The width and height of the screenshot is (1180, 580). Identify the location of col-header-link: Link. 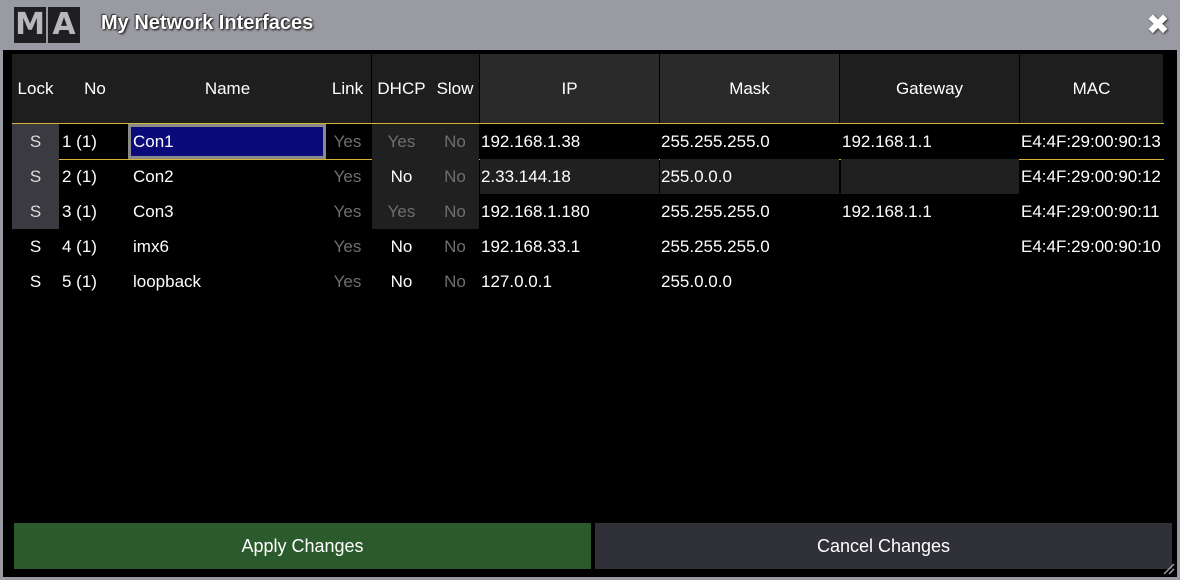
(347, 89).